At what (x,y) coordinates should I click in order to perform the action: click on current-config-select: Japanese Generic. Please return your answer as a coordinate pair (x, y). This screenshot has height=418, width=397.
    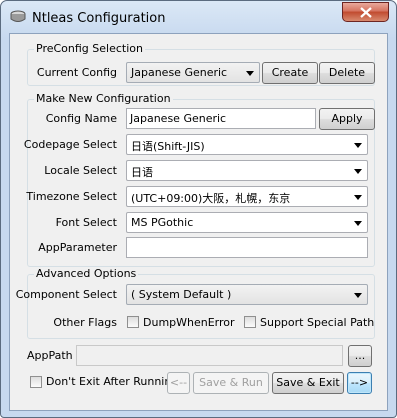
    Looking at the image, I should click on (193, 72).